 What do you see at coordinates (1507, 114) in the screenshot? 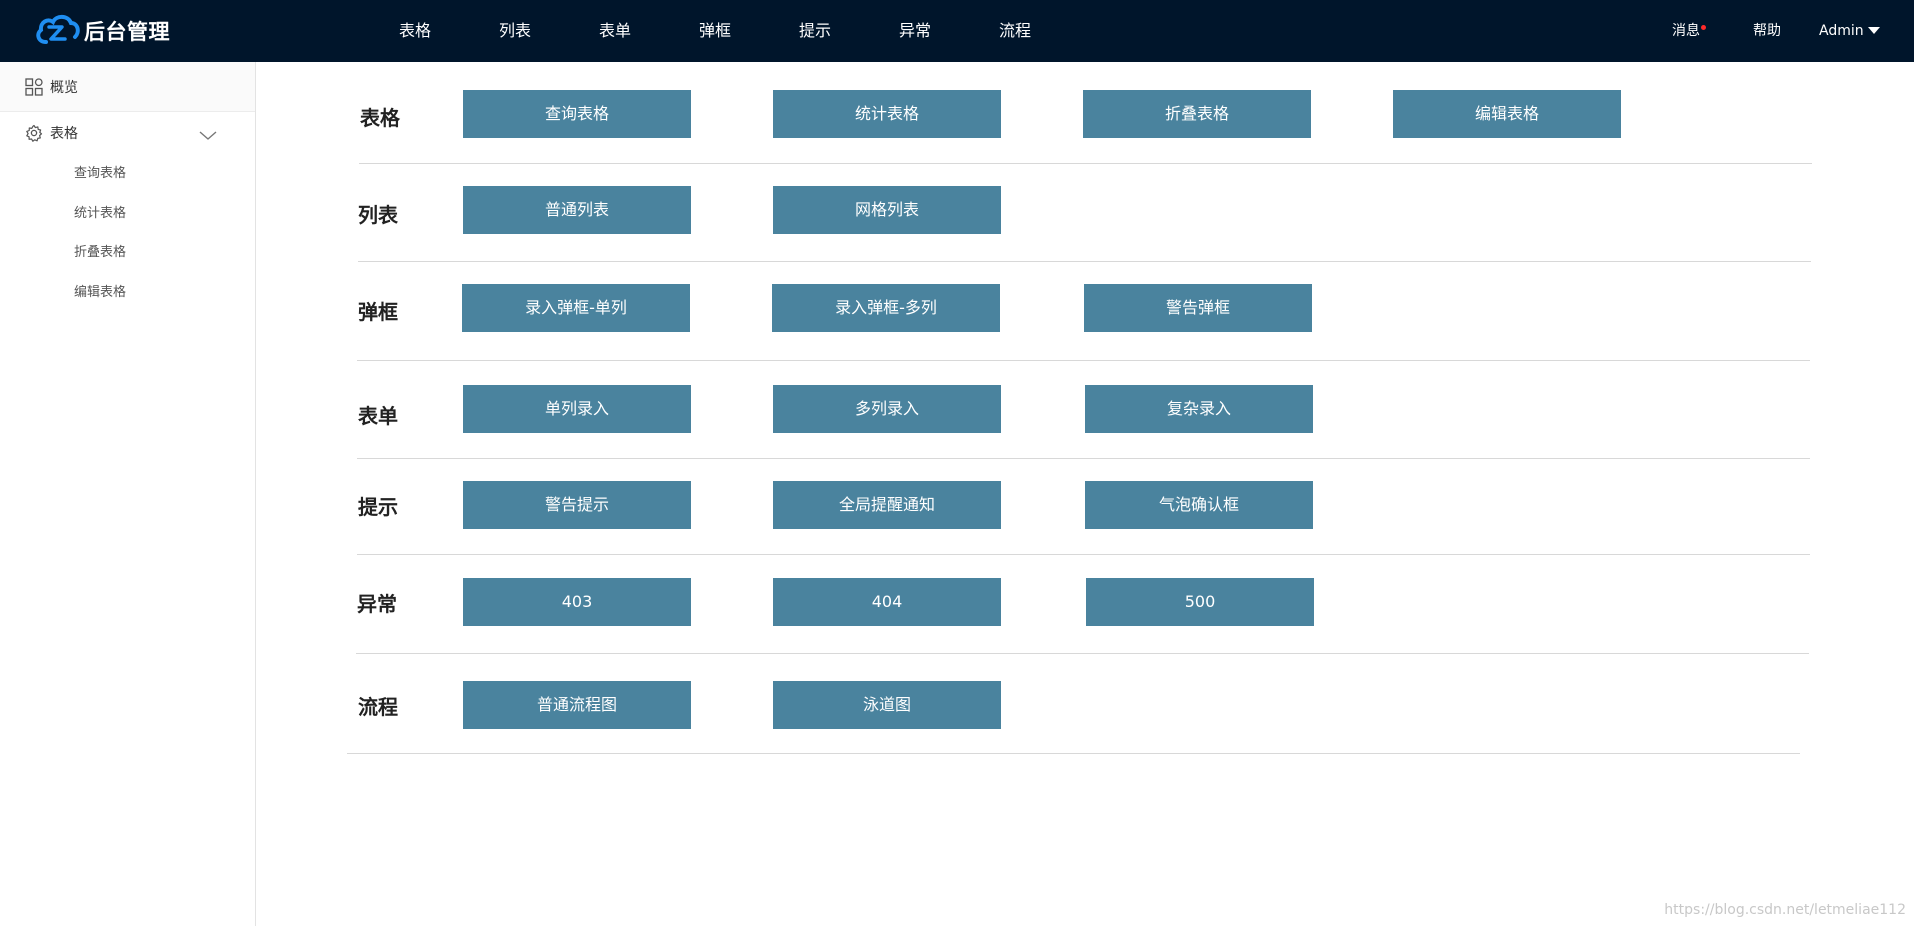
I see `edit-table-button: 编辑表格` at bounding box center [1507, 114].